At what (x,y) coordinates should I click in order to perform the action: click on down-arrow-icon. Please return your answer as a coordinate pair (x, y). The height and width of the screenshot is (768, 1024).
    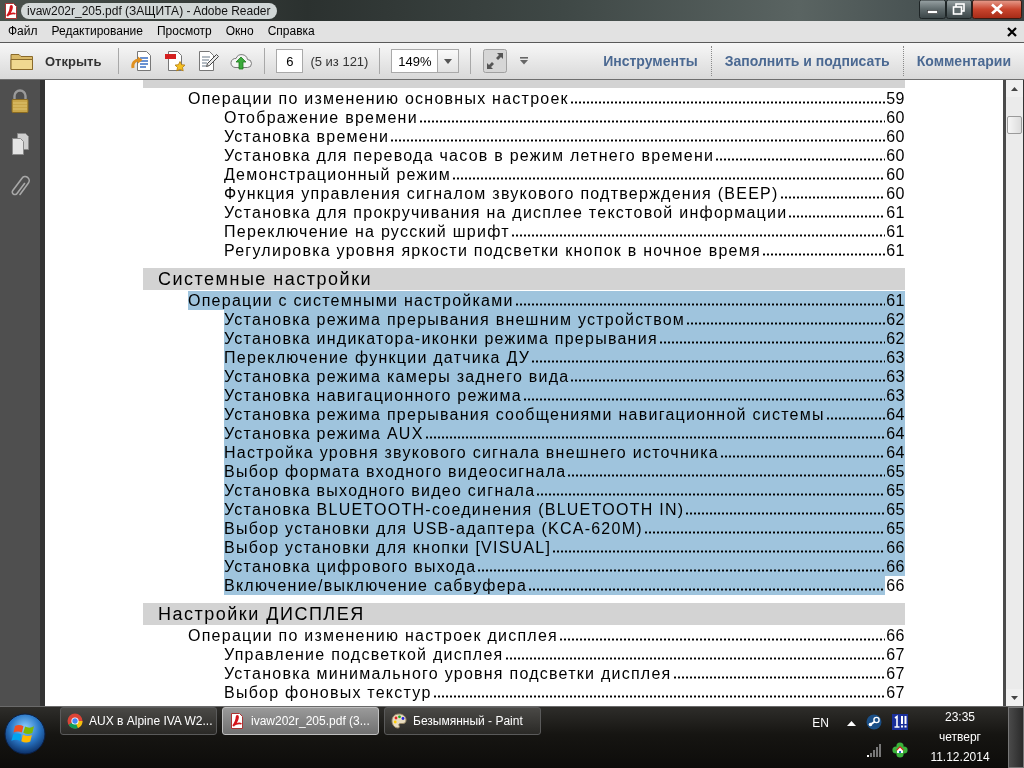
    Looking at the image, I should click on (1014, 697).